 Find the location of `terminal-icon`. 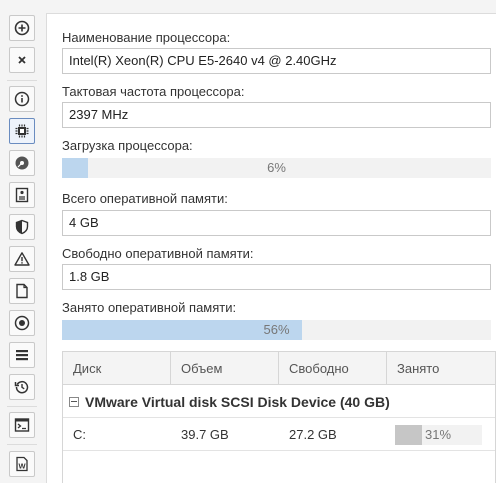

terminal-icon is located at coordinates (22, 425).